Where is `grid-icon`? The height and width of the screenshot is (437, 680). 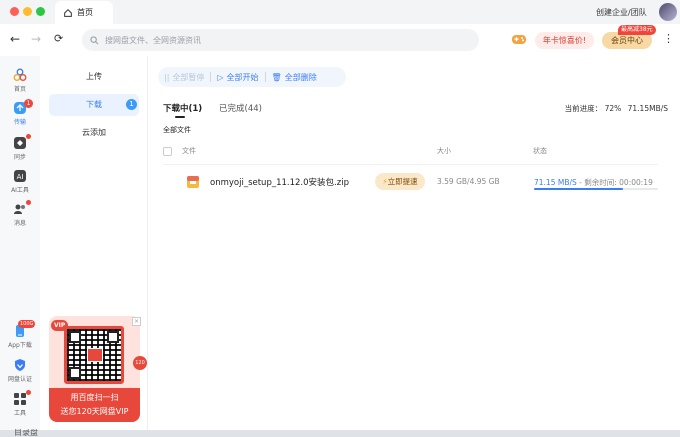
grid-icon is located at coordinates (20, 399).